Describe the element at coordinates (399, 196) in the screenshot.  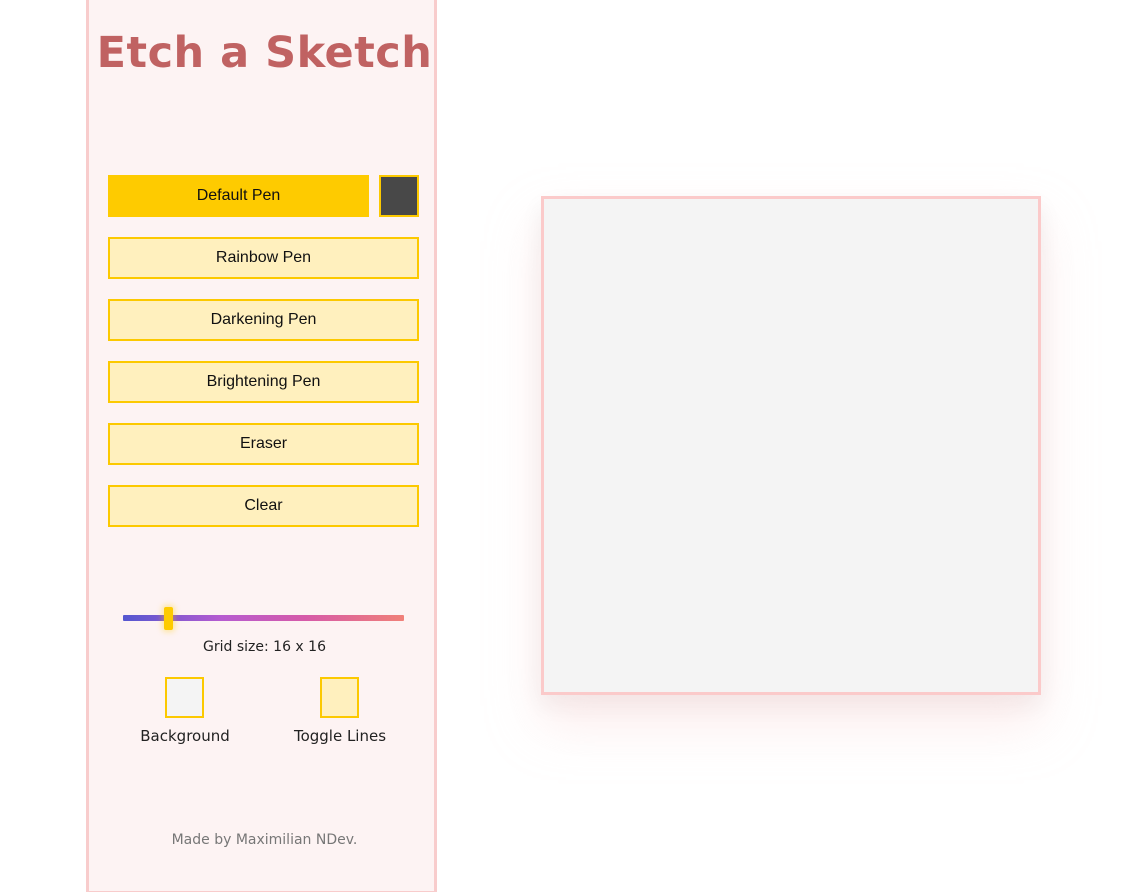
I see `pen-color-picker` at that location.